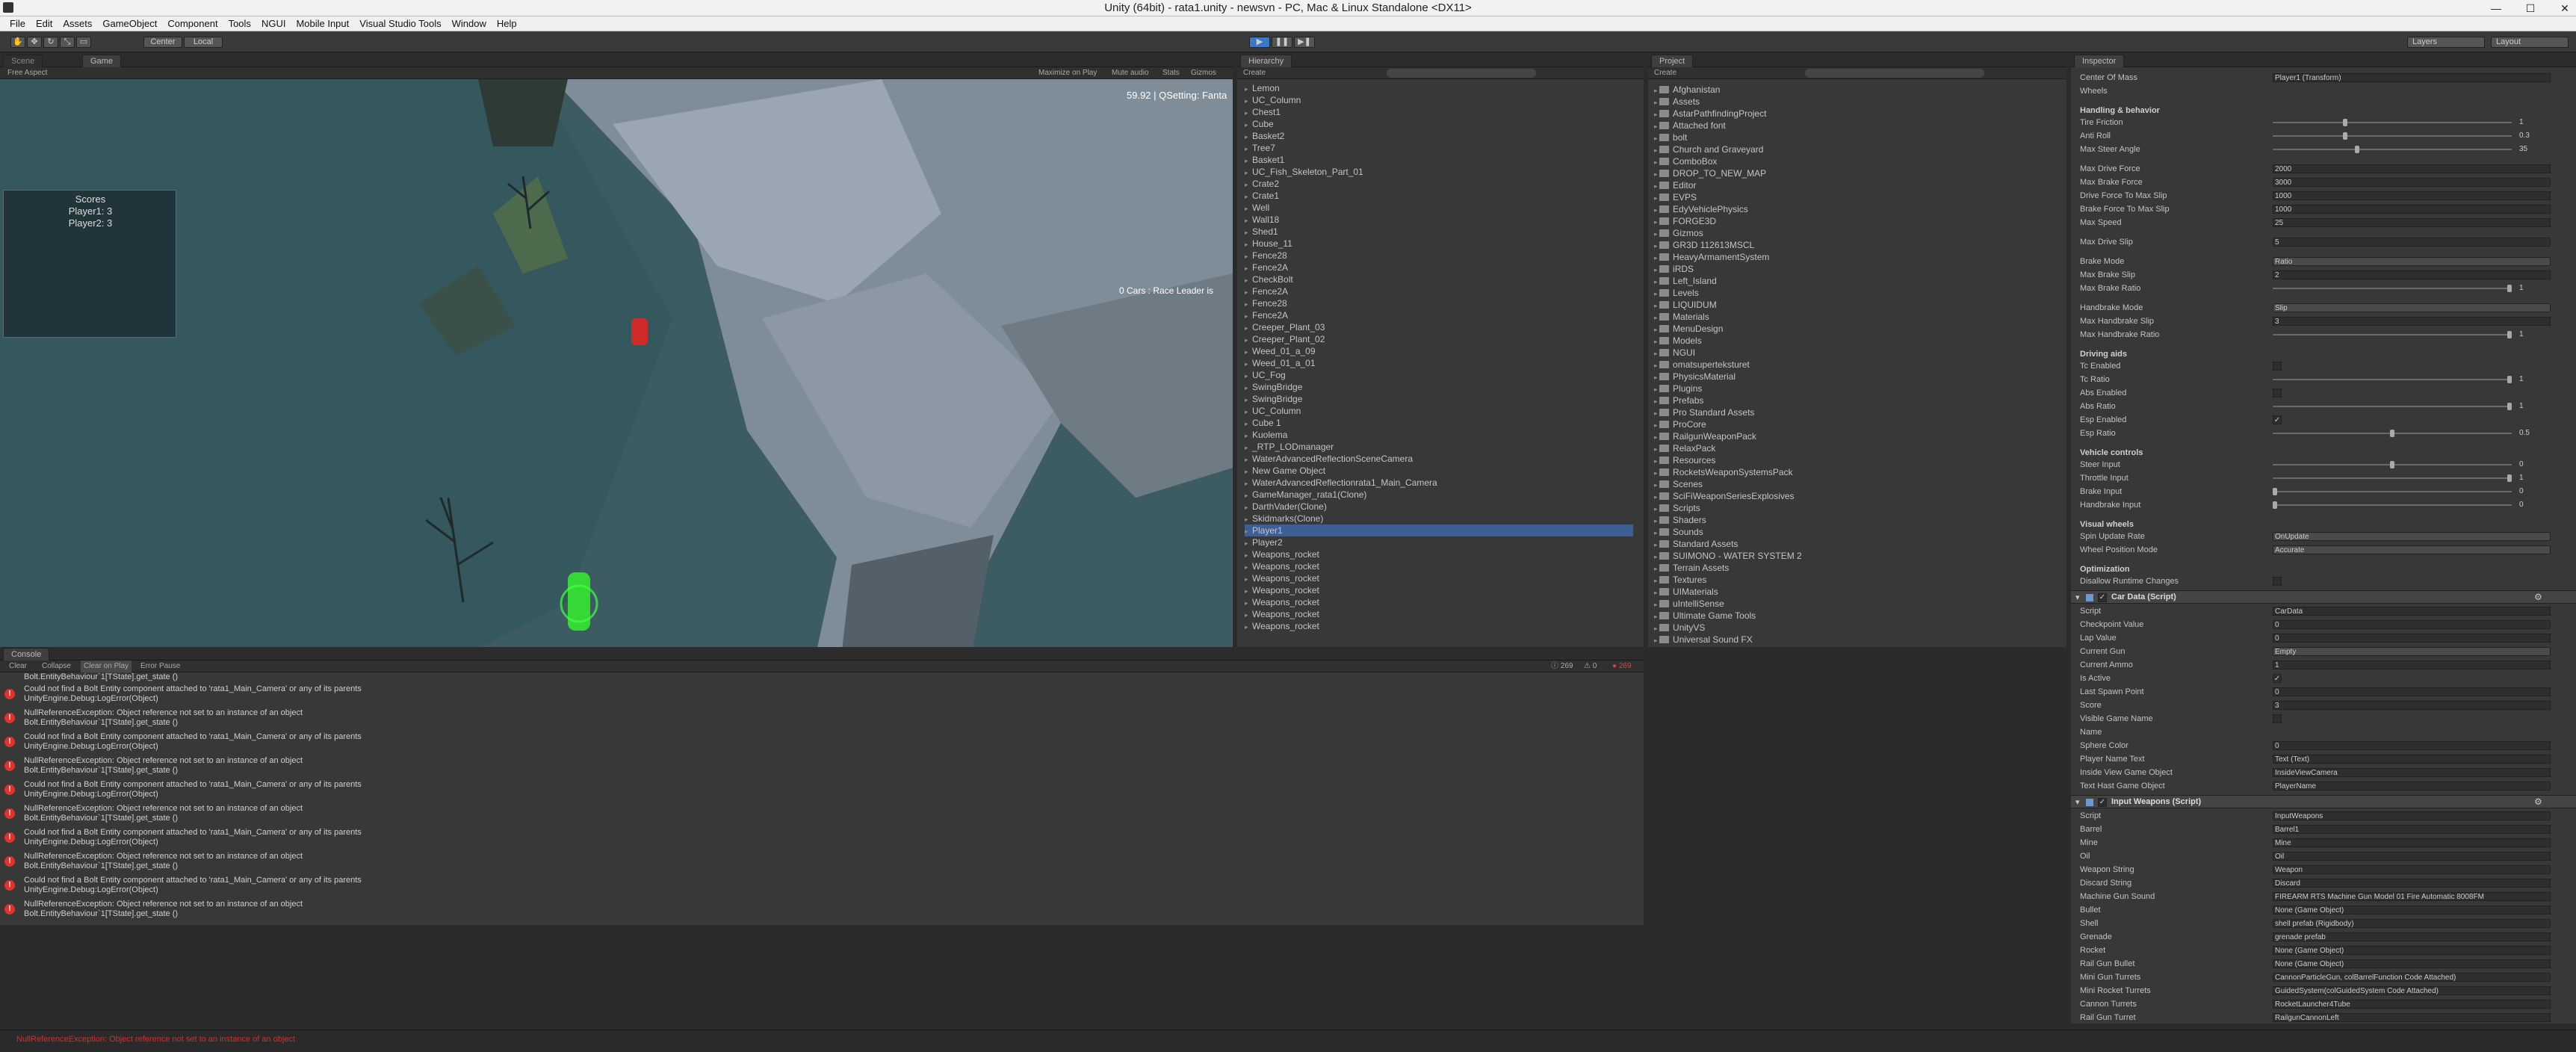 This screenshot has height=1052, width=2576. What do you see at coordinates (2412, 772) in the screenshot?
I see `field-value: InsideViewCamera` at bounding box center [2412, 772].